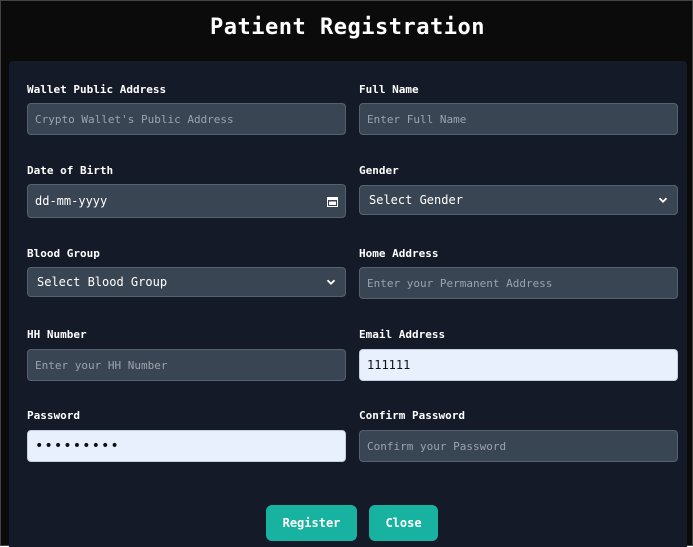  Describe the element at coordinates (518, 200) in the screenshot. I see `gender-select: Select Gender` at that location.